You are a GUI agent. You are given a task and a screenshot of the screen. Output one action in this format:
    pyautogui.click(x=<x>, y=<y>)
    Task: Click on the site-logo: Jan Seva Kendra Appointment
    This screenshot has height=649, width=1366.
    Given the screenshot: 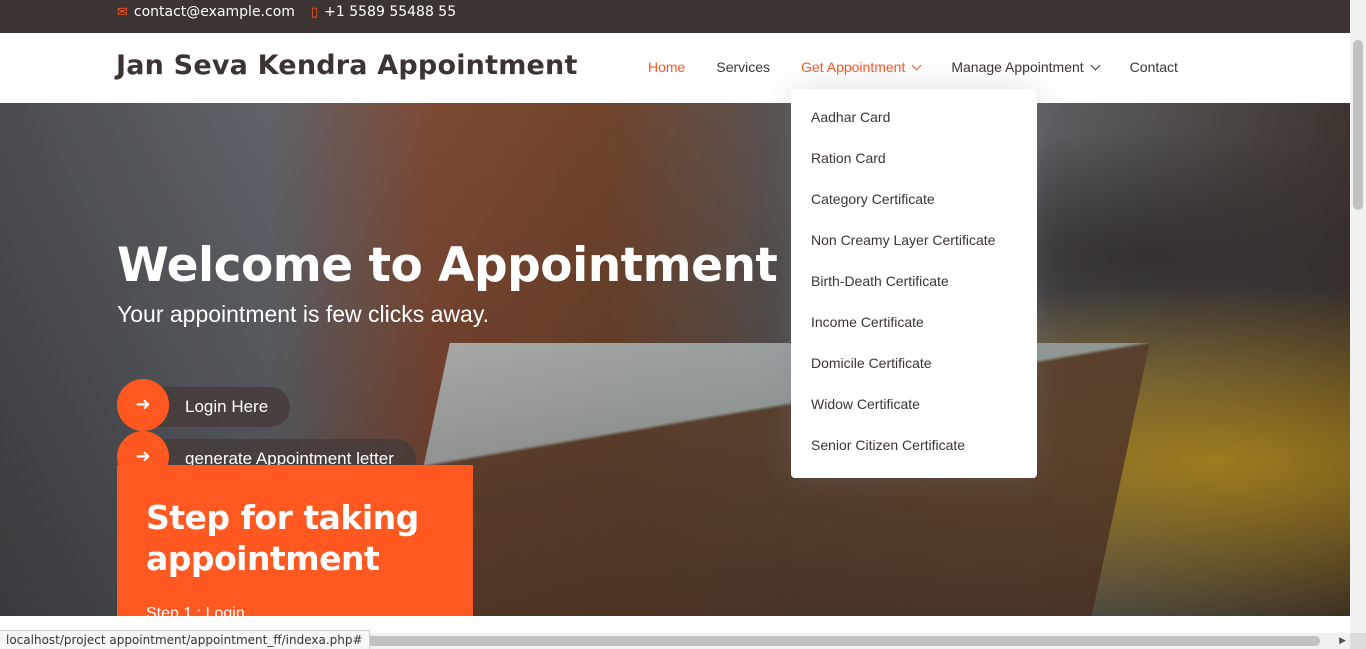 What is the action you would take?
    pyautogui.click(x=347, y=65)
    